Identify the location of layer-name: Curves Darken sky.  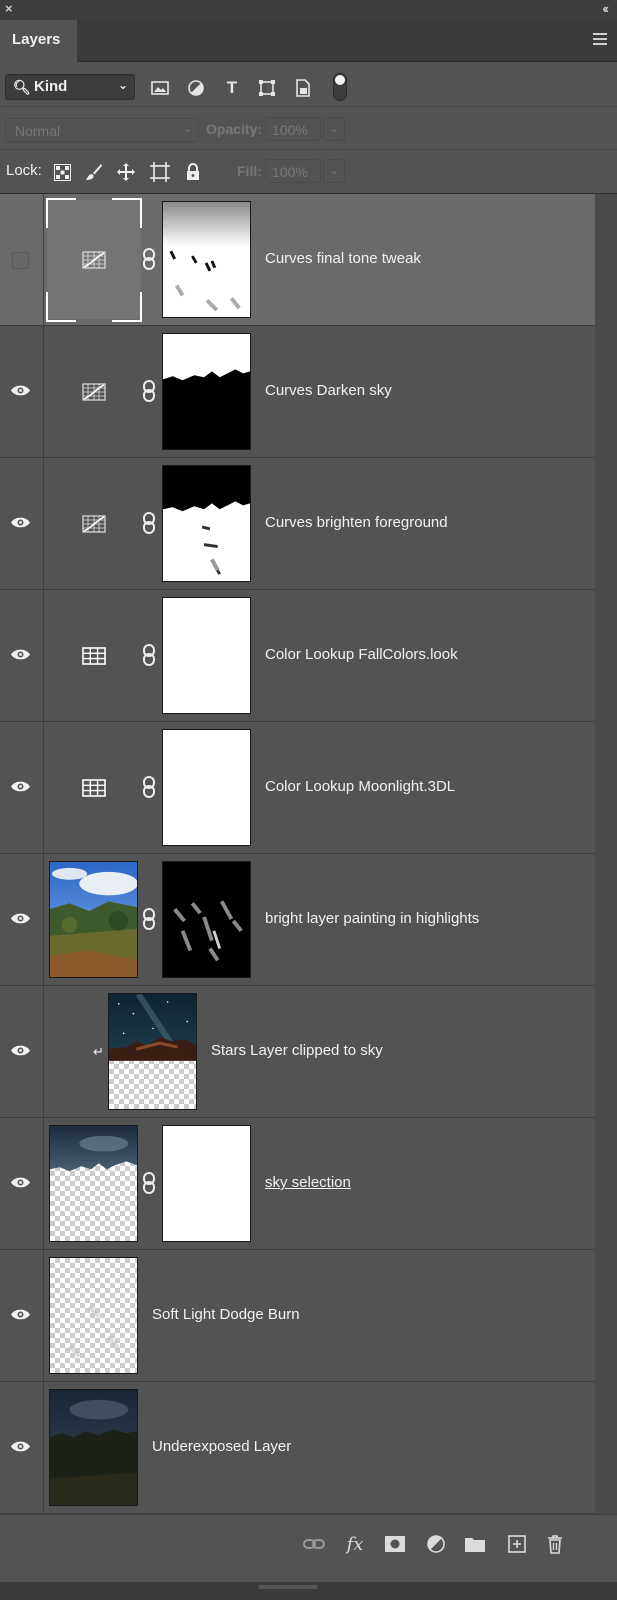
(328, 390).